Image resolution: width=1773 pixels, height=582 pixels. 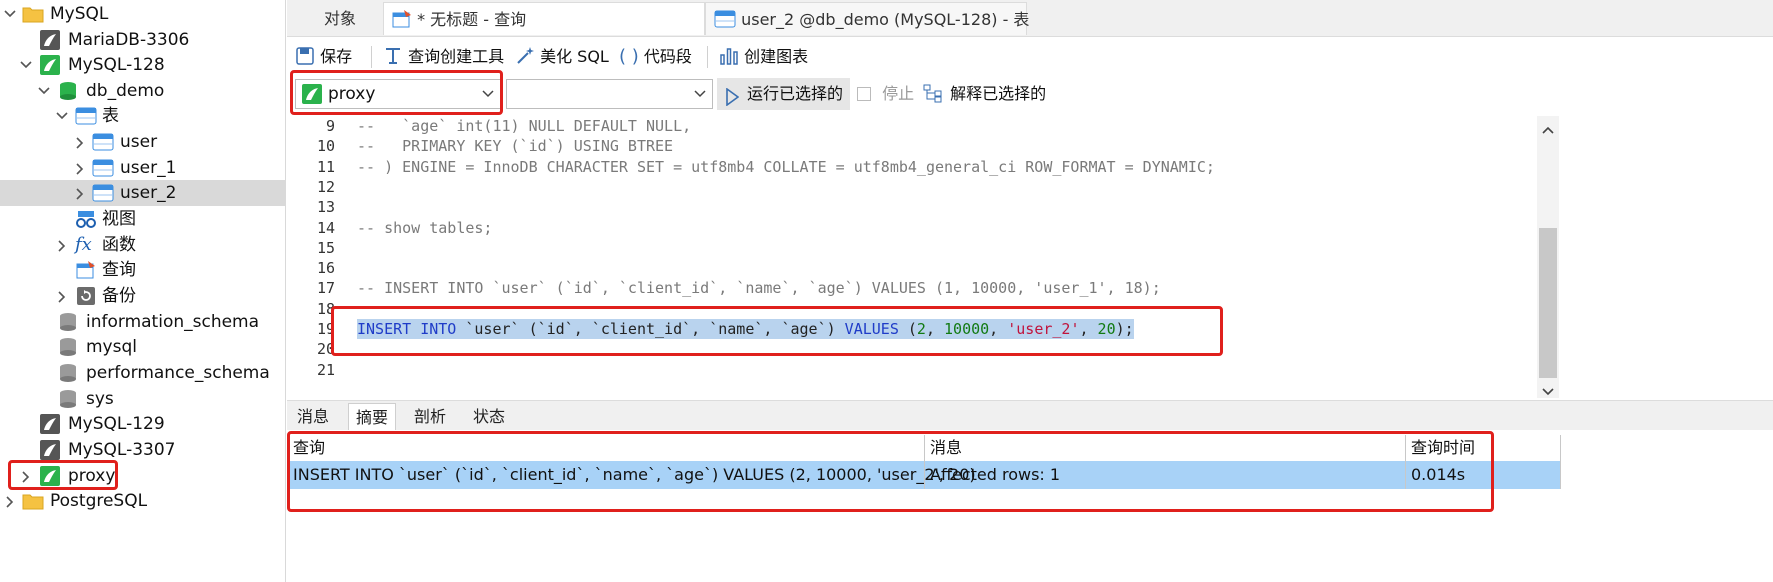 What do you see at coordinates (116, 65) in the screenshot?
I see `tree-item-label: MySQL-128` at bounding box center [116, 65].